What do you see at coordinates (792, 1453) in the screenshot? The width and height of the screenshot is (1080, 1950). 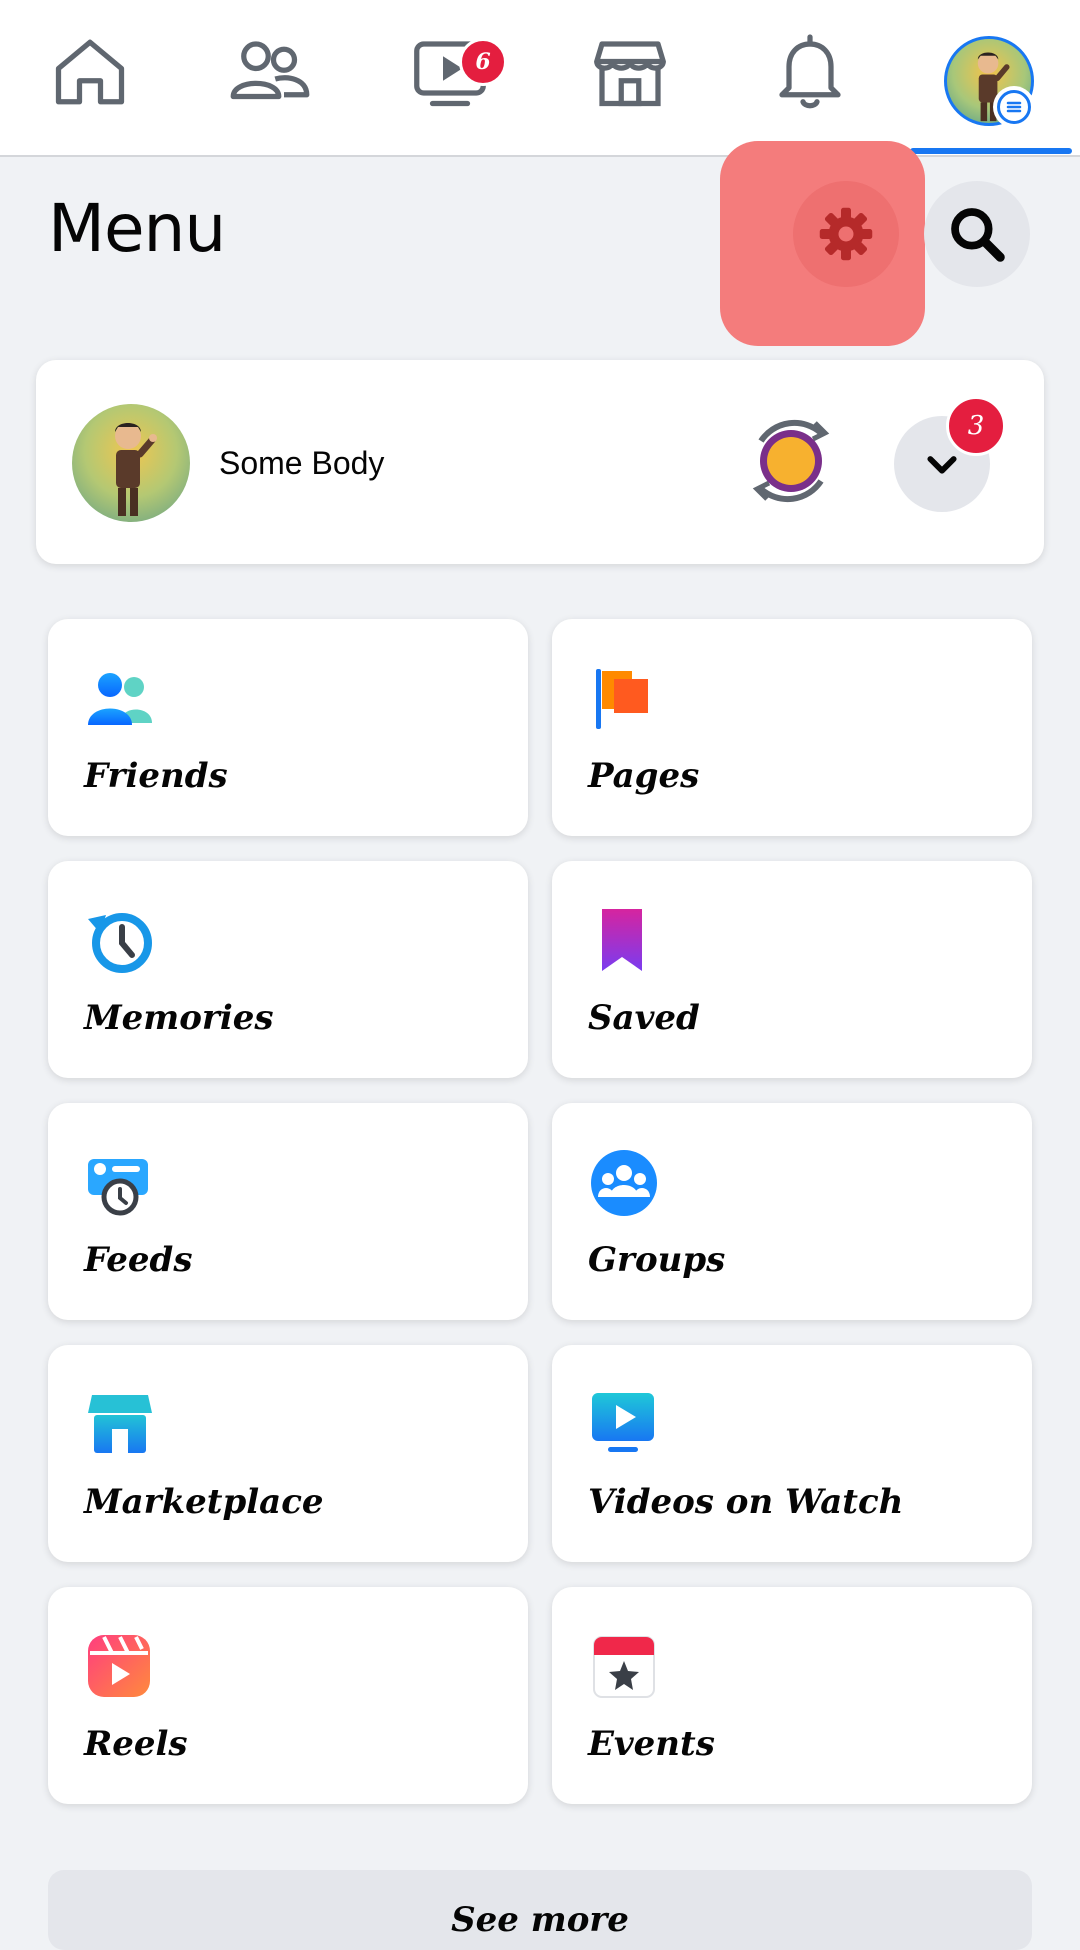 I see `shortcut-videos-on-watch: Videos on Watch` at bounding box center [792, 1453].